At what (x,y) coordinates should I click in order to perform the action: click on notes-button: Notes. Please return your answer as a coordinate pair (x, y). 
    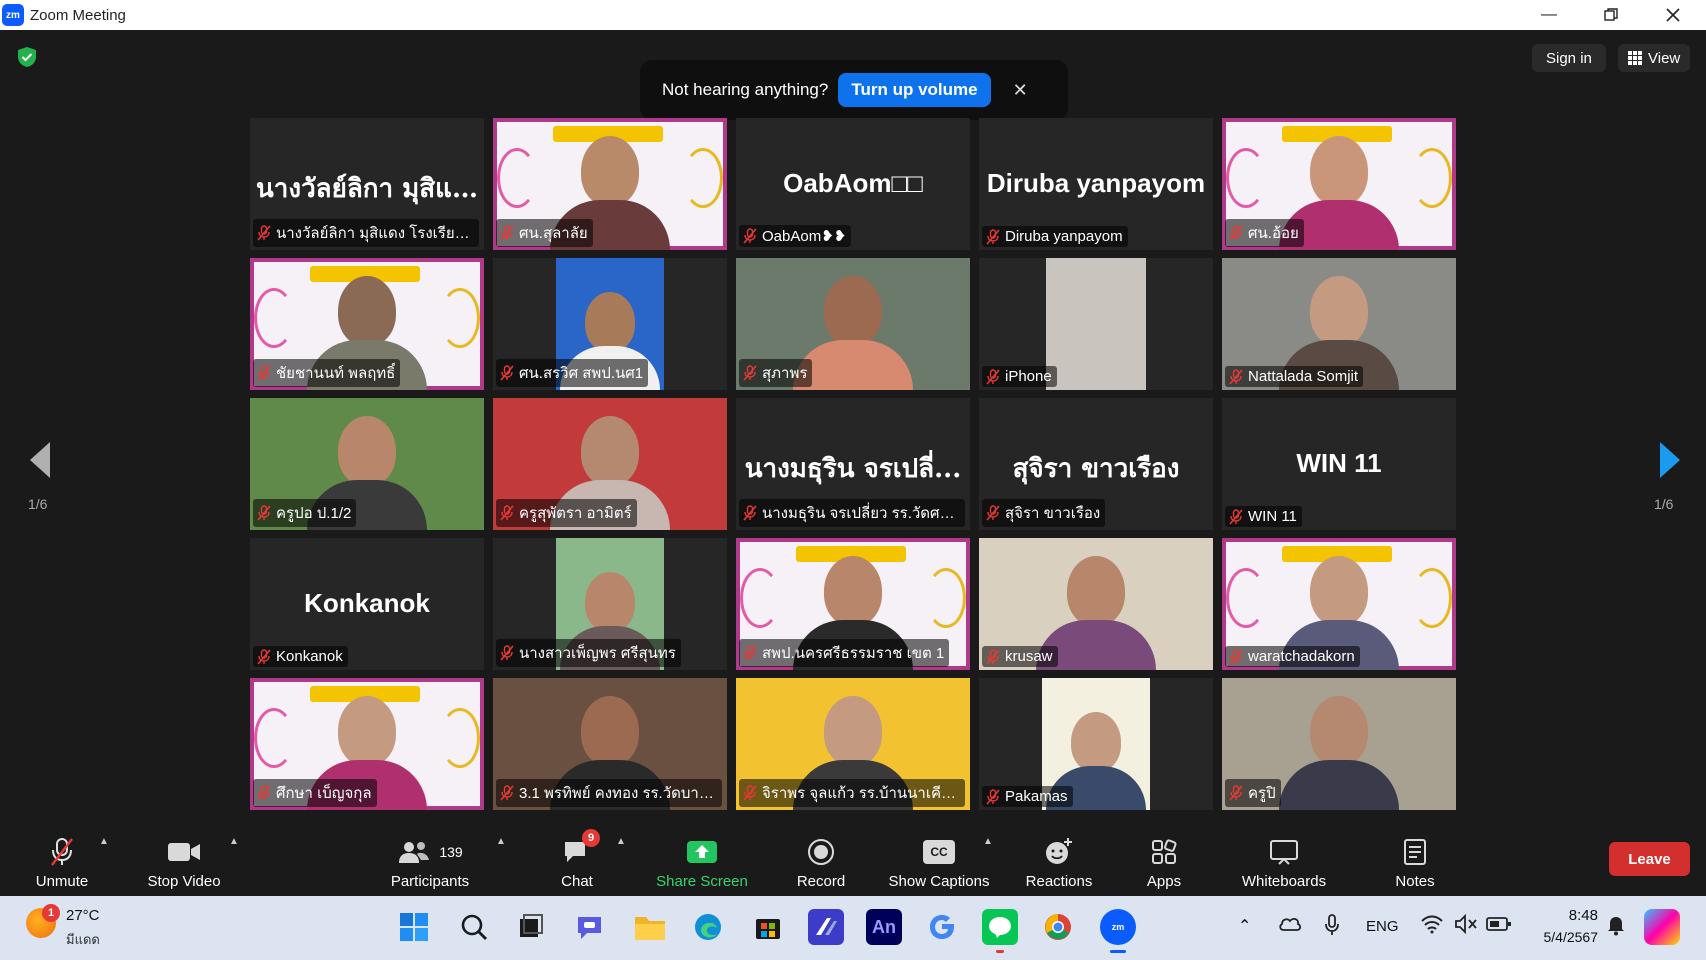
    Looking at the image, I should click on (1415, 860).